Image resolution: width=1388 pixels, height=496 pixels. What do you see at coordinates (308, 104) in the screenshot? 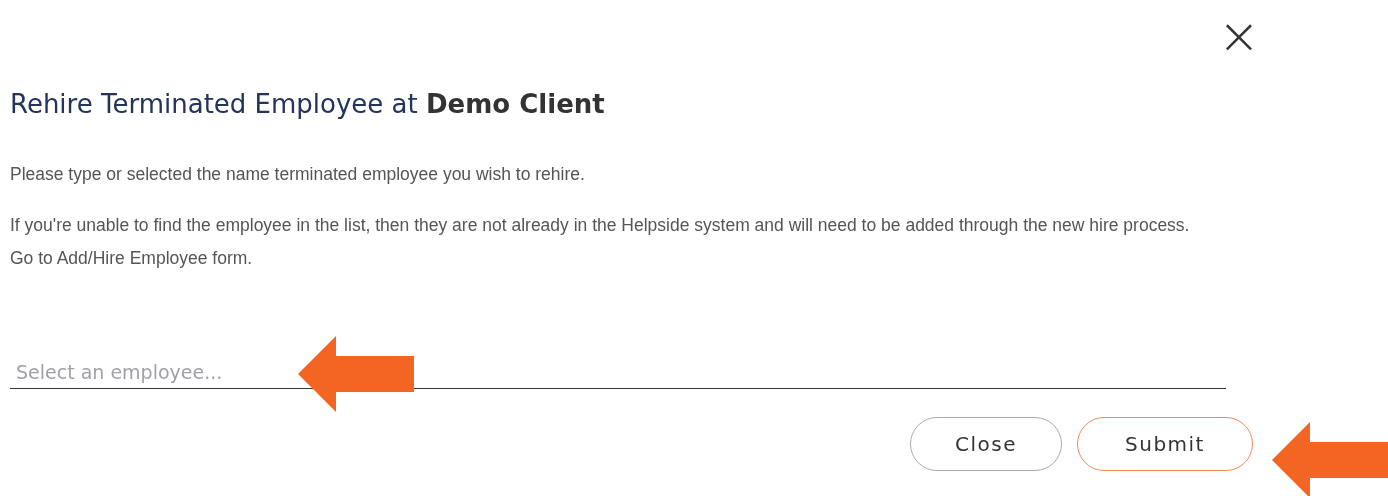
I see `dialog-title: Rehire Terminated Employee at Demo Client` at bounding box center [308, 104].